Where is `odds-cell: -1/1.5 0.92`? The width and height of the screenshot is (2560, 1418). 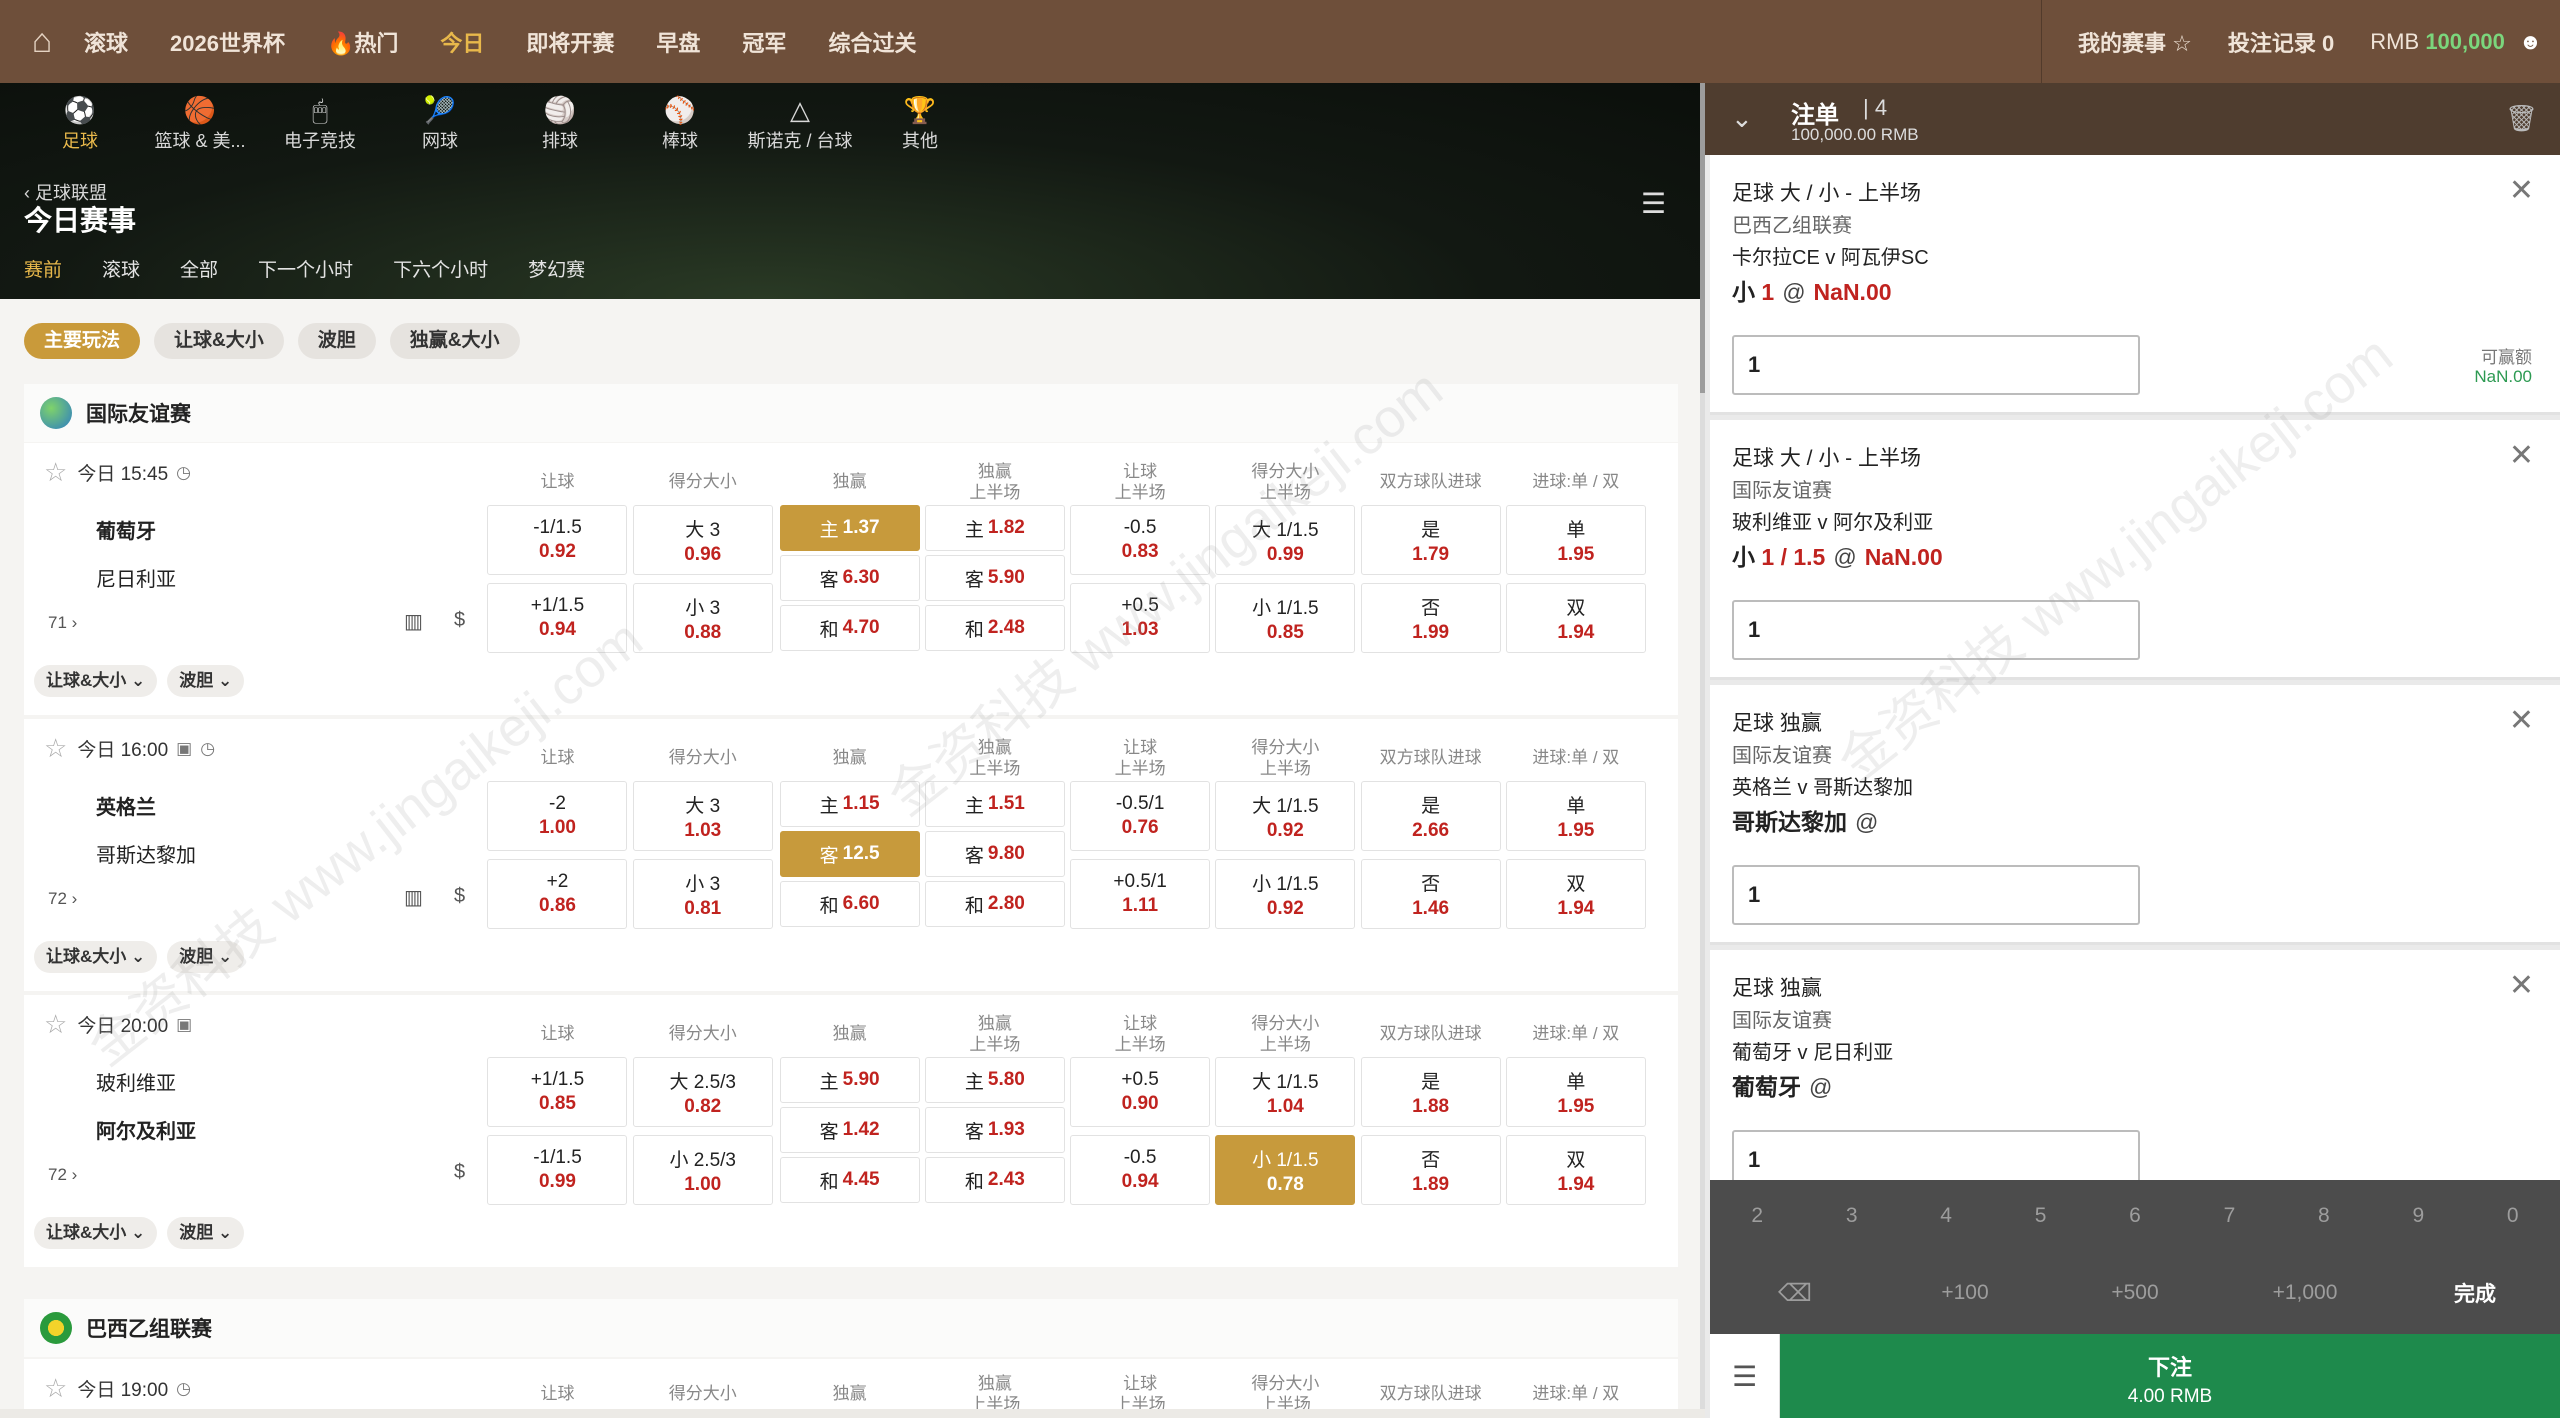 odds-cell: -1/1.5 0.92 is located at coordinates (557, 540).